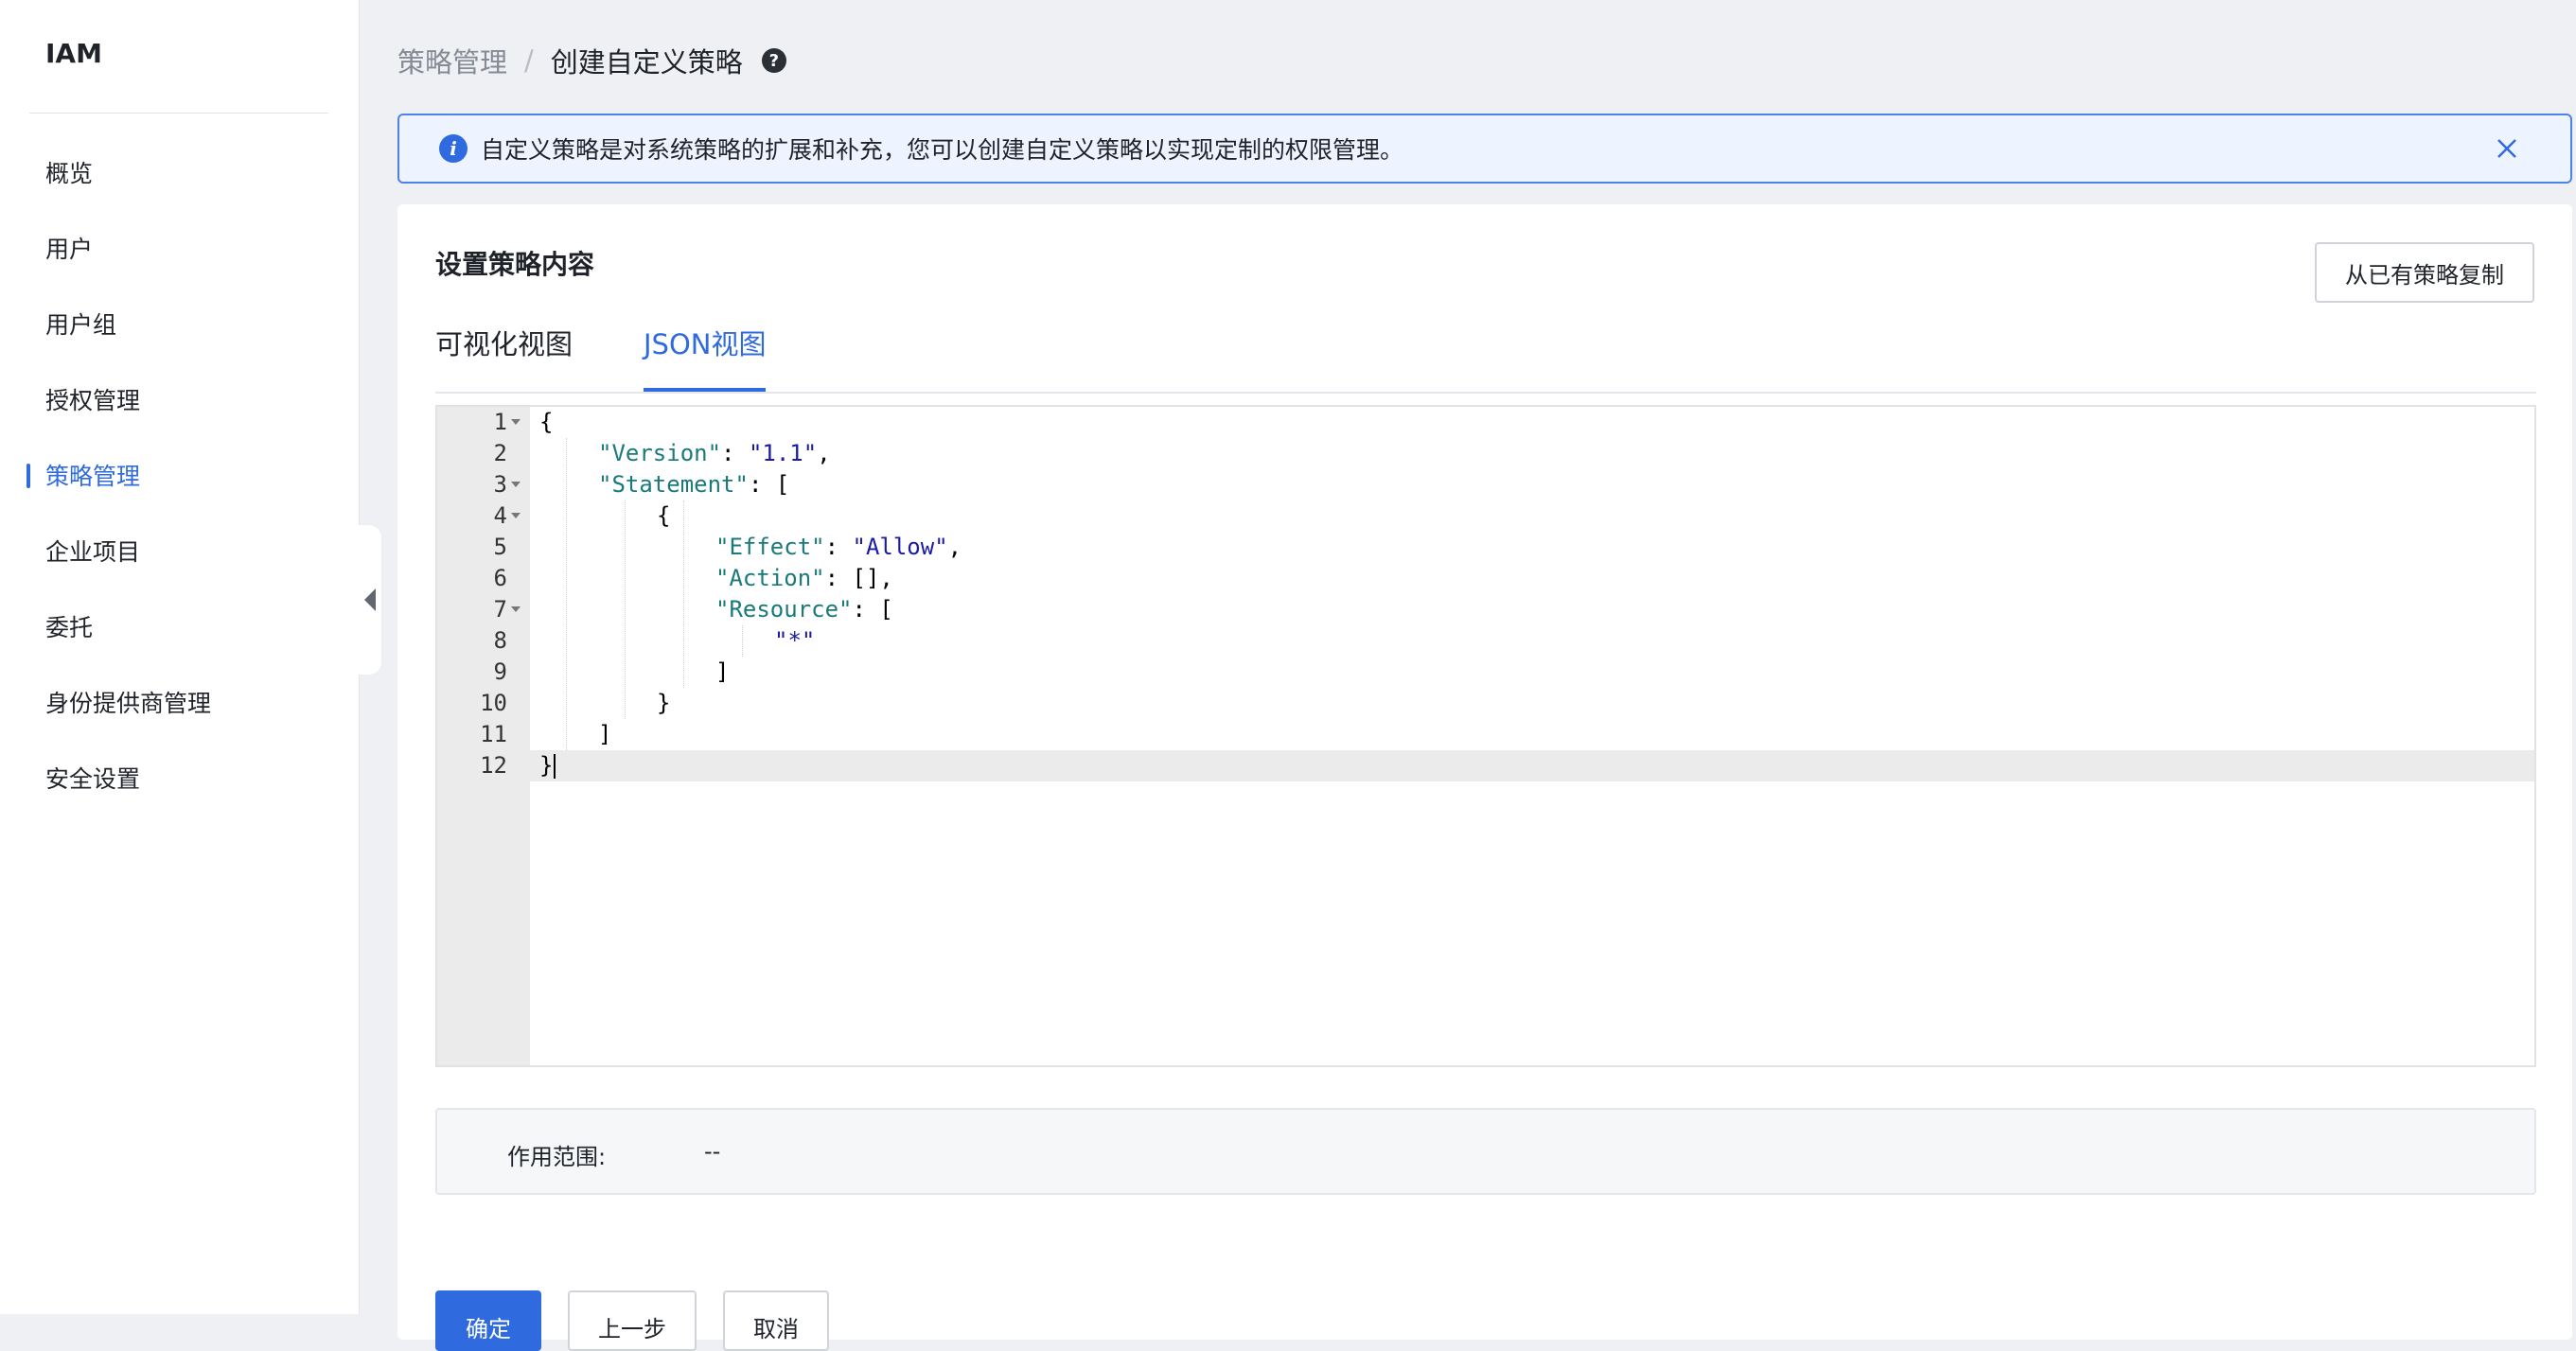 The width and height of the screenshot is (2576, 1351). I want to click on view-tabs: 可视化视图 JSON视图, so click(1485, 355).